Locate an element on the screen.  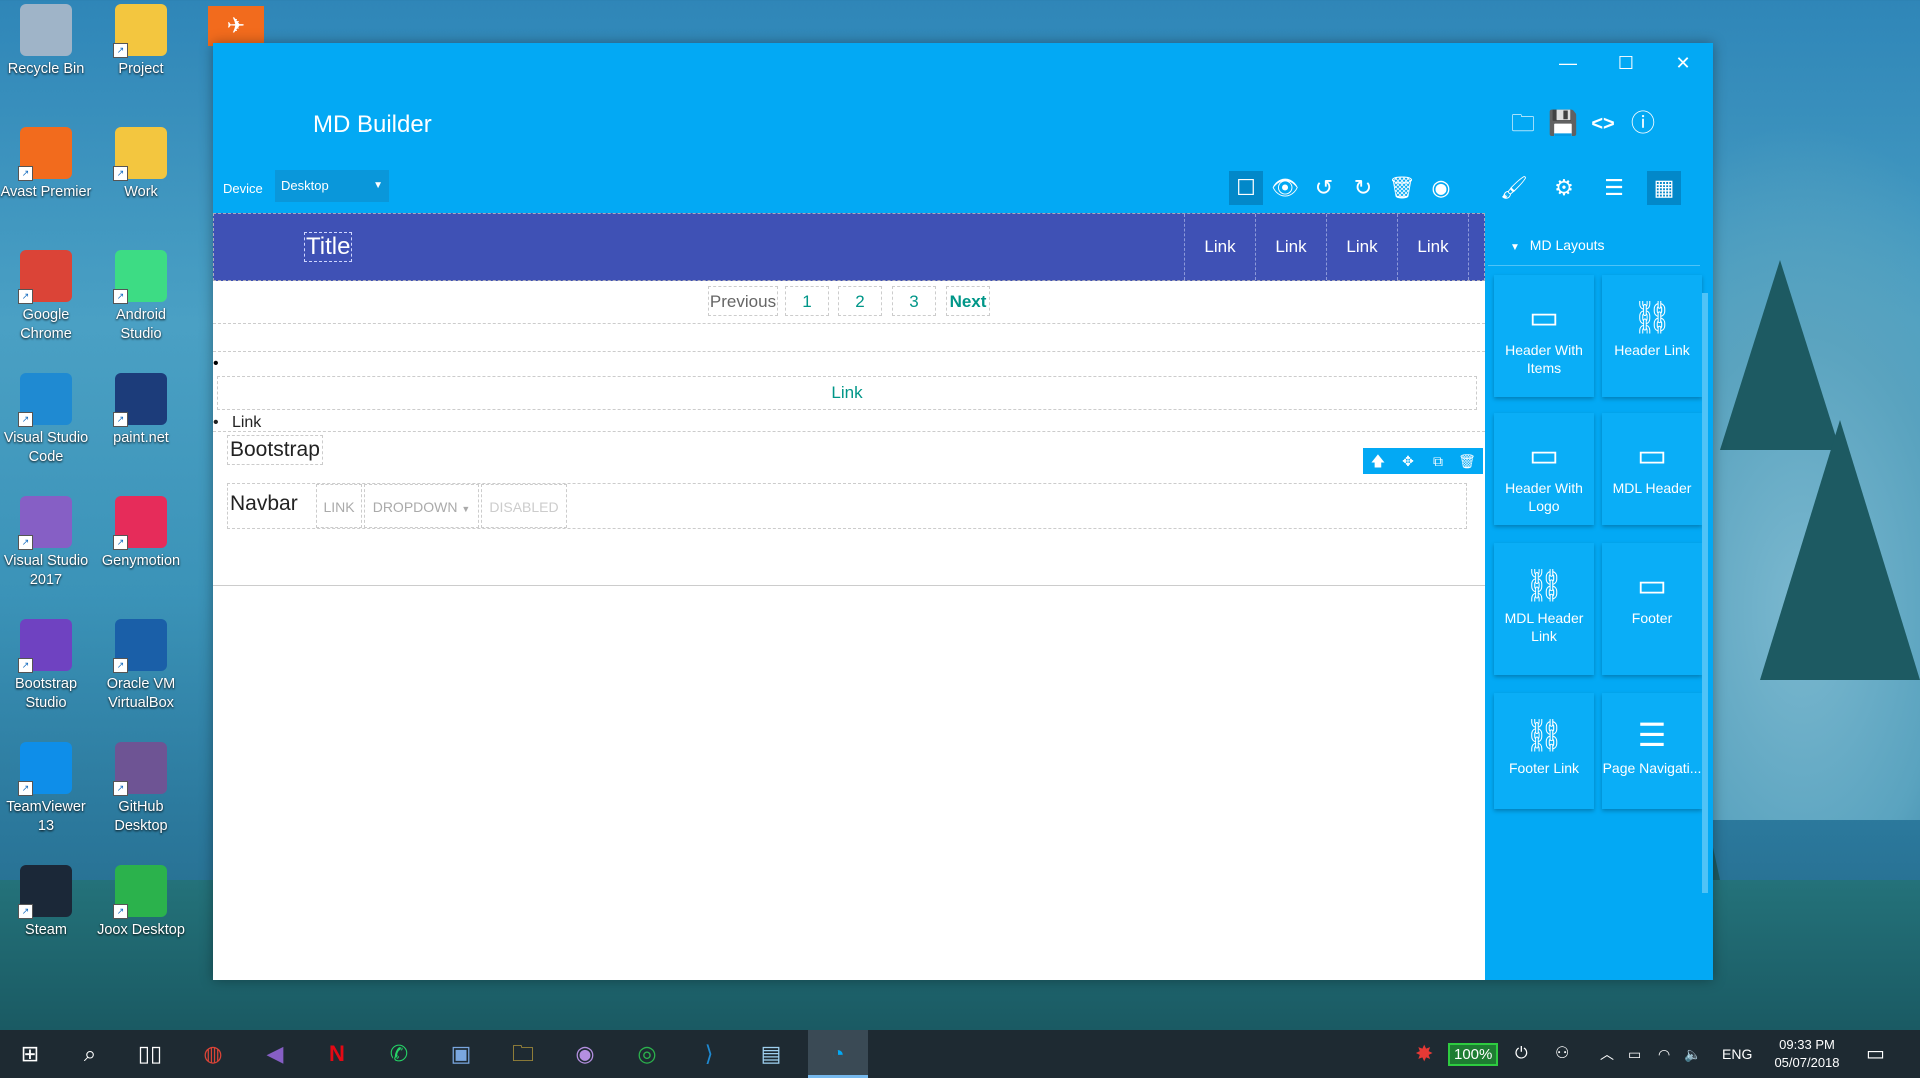
brush-icon: 🖌 is located at coordinates (1514, 188).